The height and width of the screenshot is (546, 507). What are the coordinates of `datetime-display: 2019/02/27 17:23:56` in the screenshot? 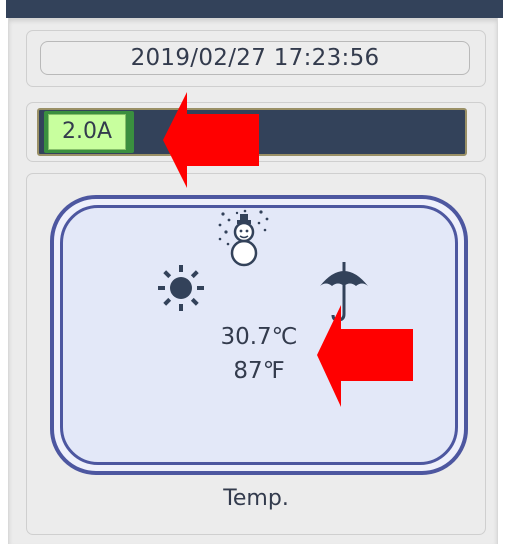 It's located at (255, 58).